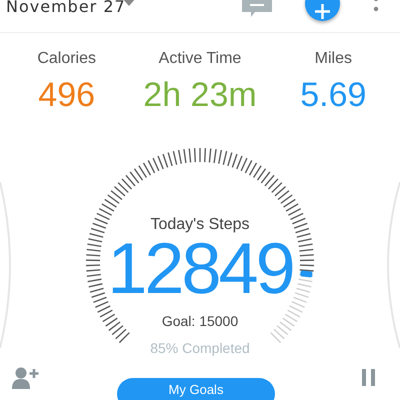 The width and height of the screenshot is (400, 400). What do you see at coordinates (200, 224) in the screenshot?
I see `steps-title: Today's Steps` at bounding box center [200, 224].